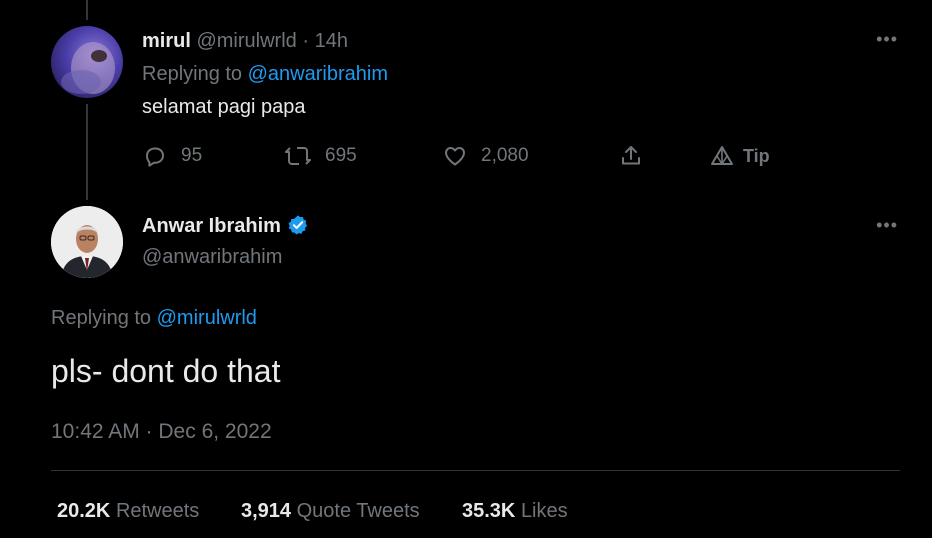  What do you see at coordinates (87, 152) in the screenshot?
I see `thread-line` at bounding box center [87, 152].